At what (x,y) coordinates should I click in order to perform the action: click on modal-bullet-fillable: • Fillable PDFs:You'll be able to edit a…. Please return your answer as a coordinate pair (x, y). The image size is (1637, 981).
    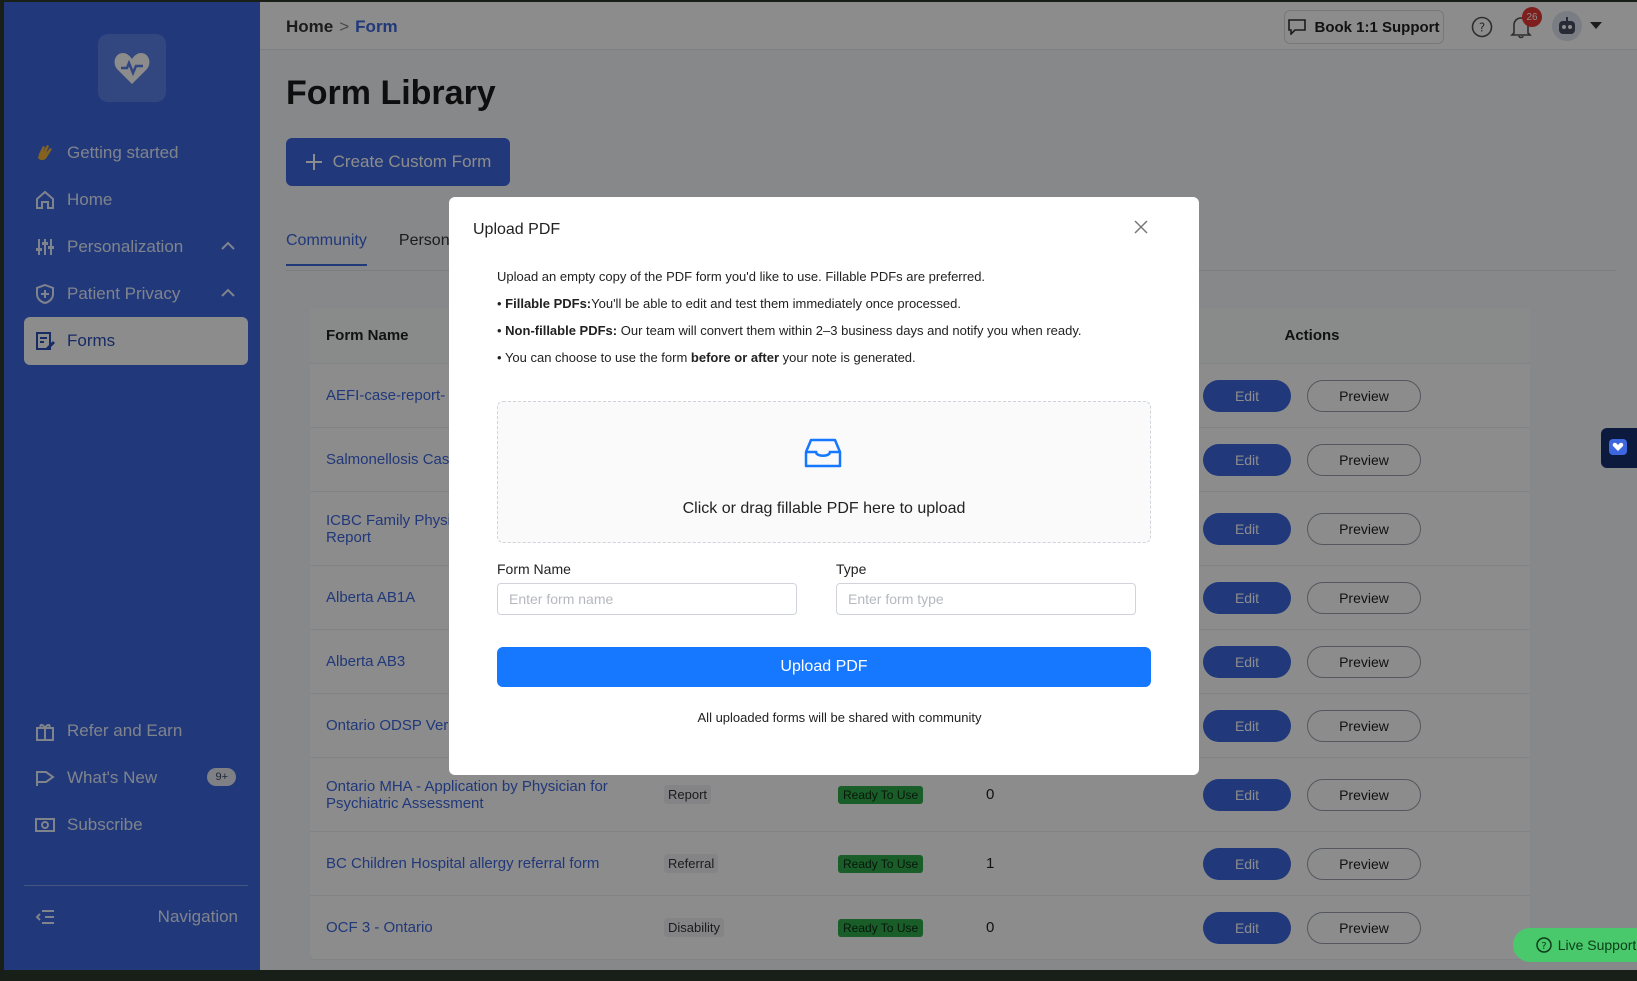
    Looking at the image, I should click on (729, 303).